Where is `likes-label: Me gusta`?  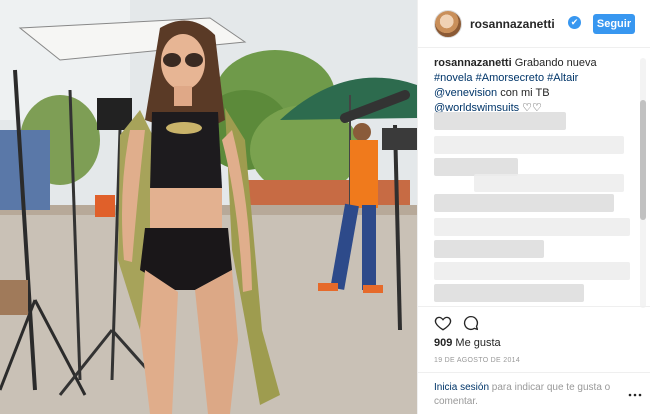
likes-label: Me gusta is located at coordinates (476, 343).